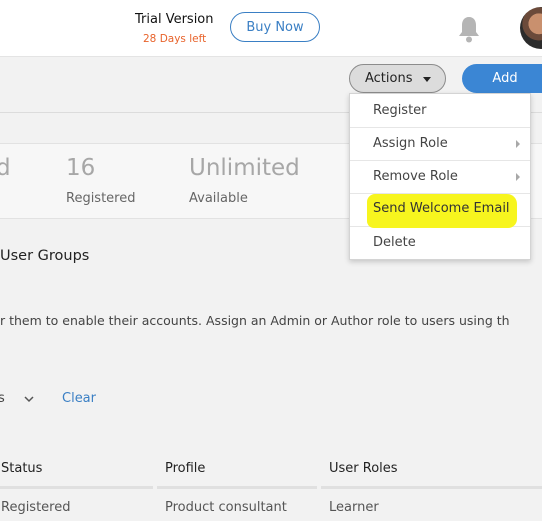 The image size is (542, 521). I want to click on trial-version-label: Trial Version, so click(174, 19).